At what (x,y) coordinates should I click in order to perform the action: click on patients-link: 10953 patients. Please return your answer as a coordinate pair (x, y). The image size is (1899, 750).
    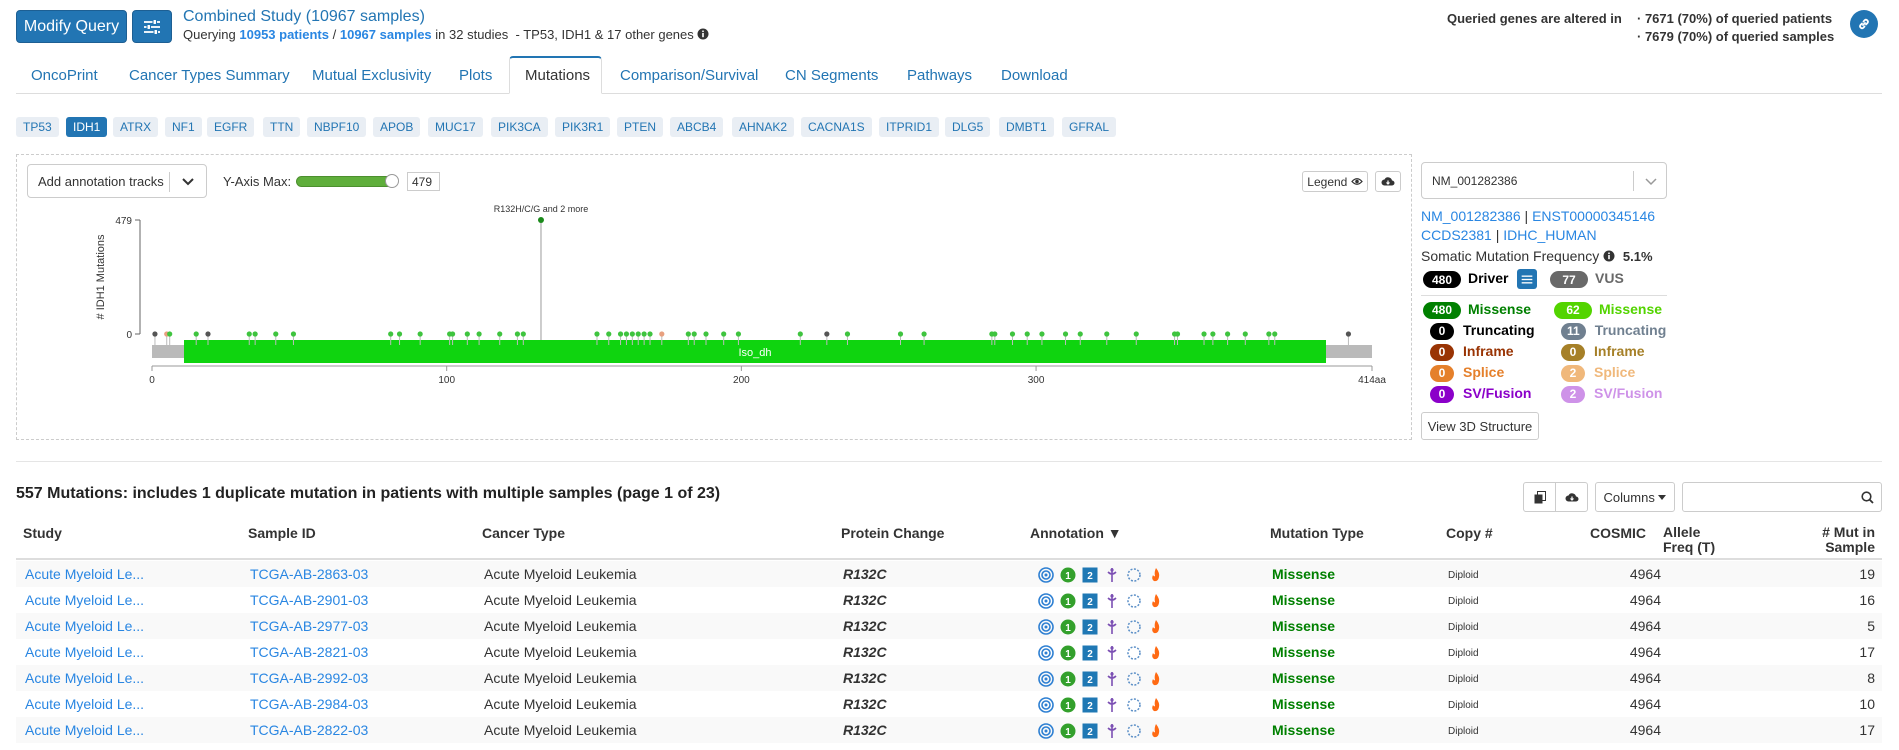
    Looking at the image, I should click on (284, 34).